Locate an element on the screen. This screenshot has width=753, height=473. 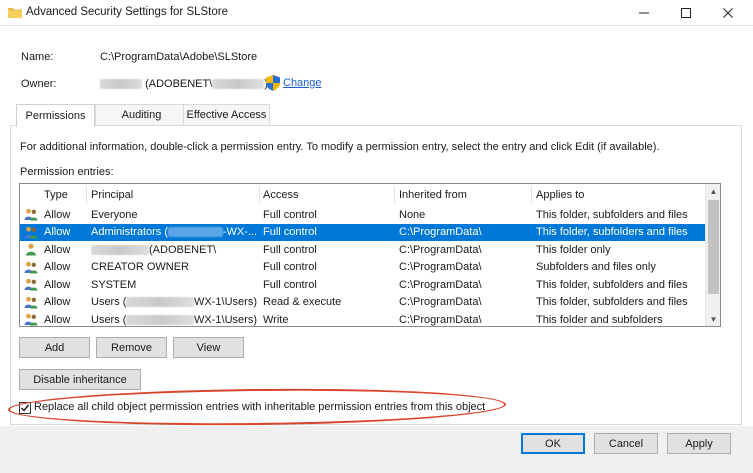
owner-label: Owner: is located at coordinates (39, 84).